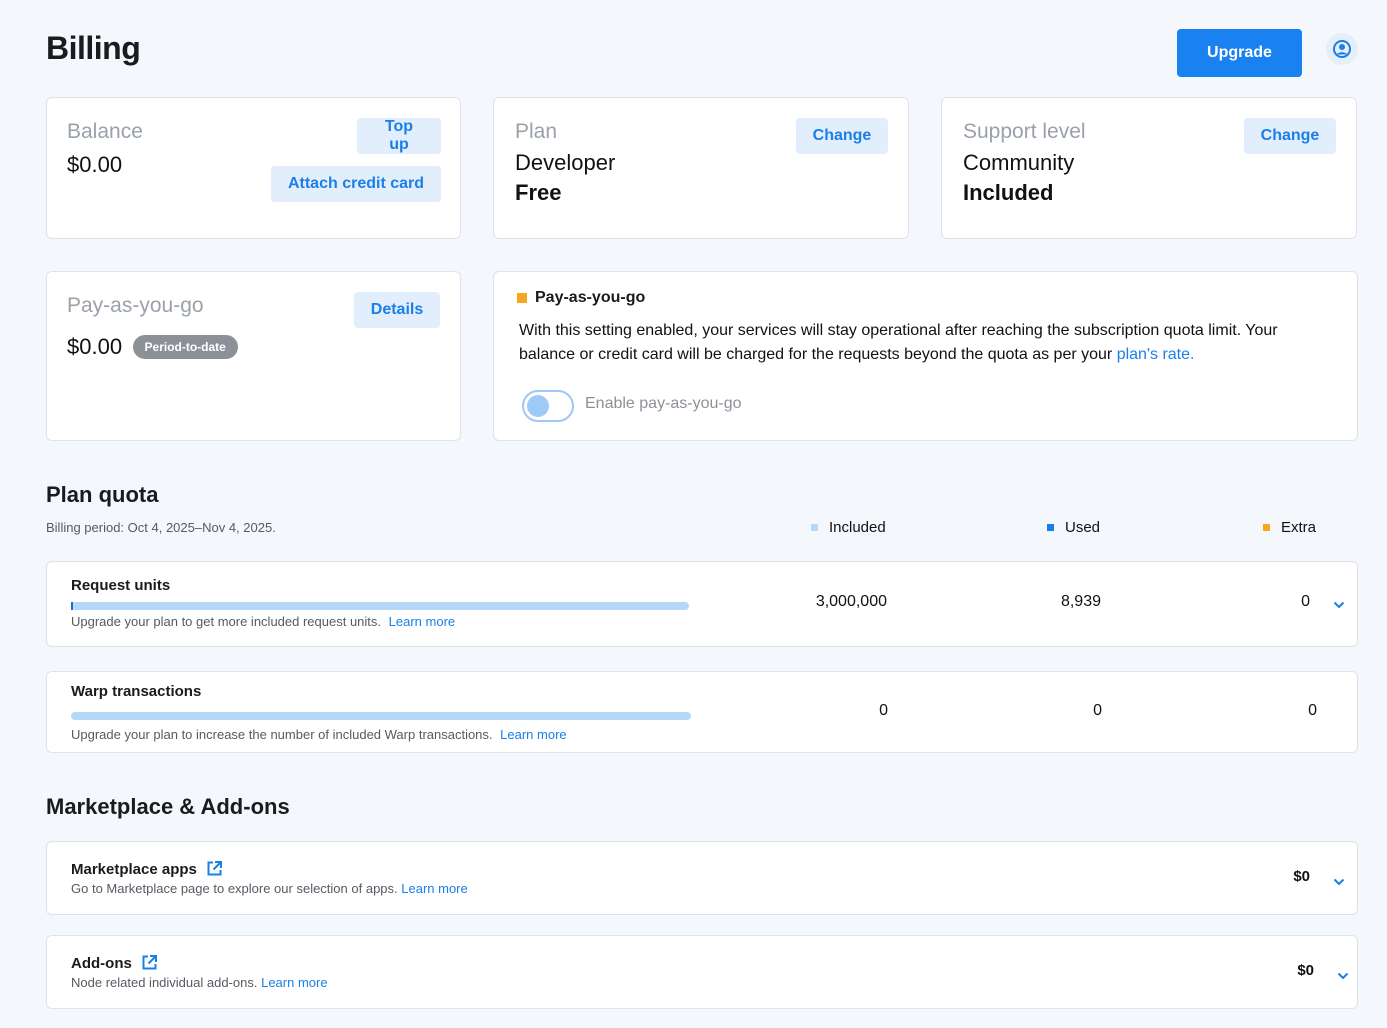  I want to click on legend-included: Included, so click(848, 527).